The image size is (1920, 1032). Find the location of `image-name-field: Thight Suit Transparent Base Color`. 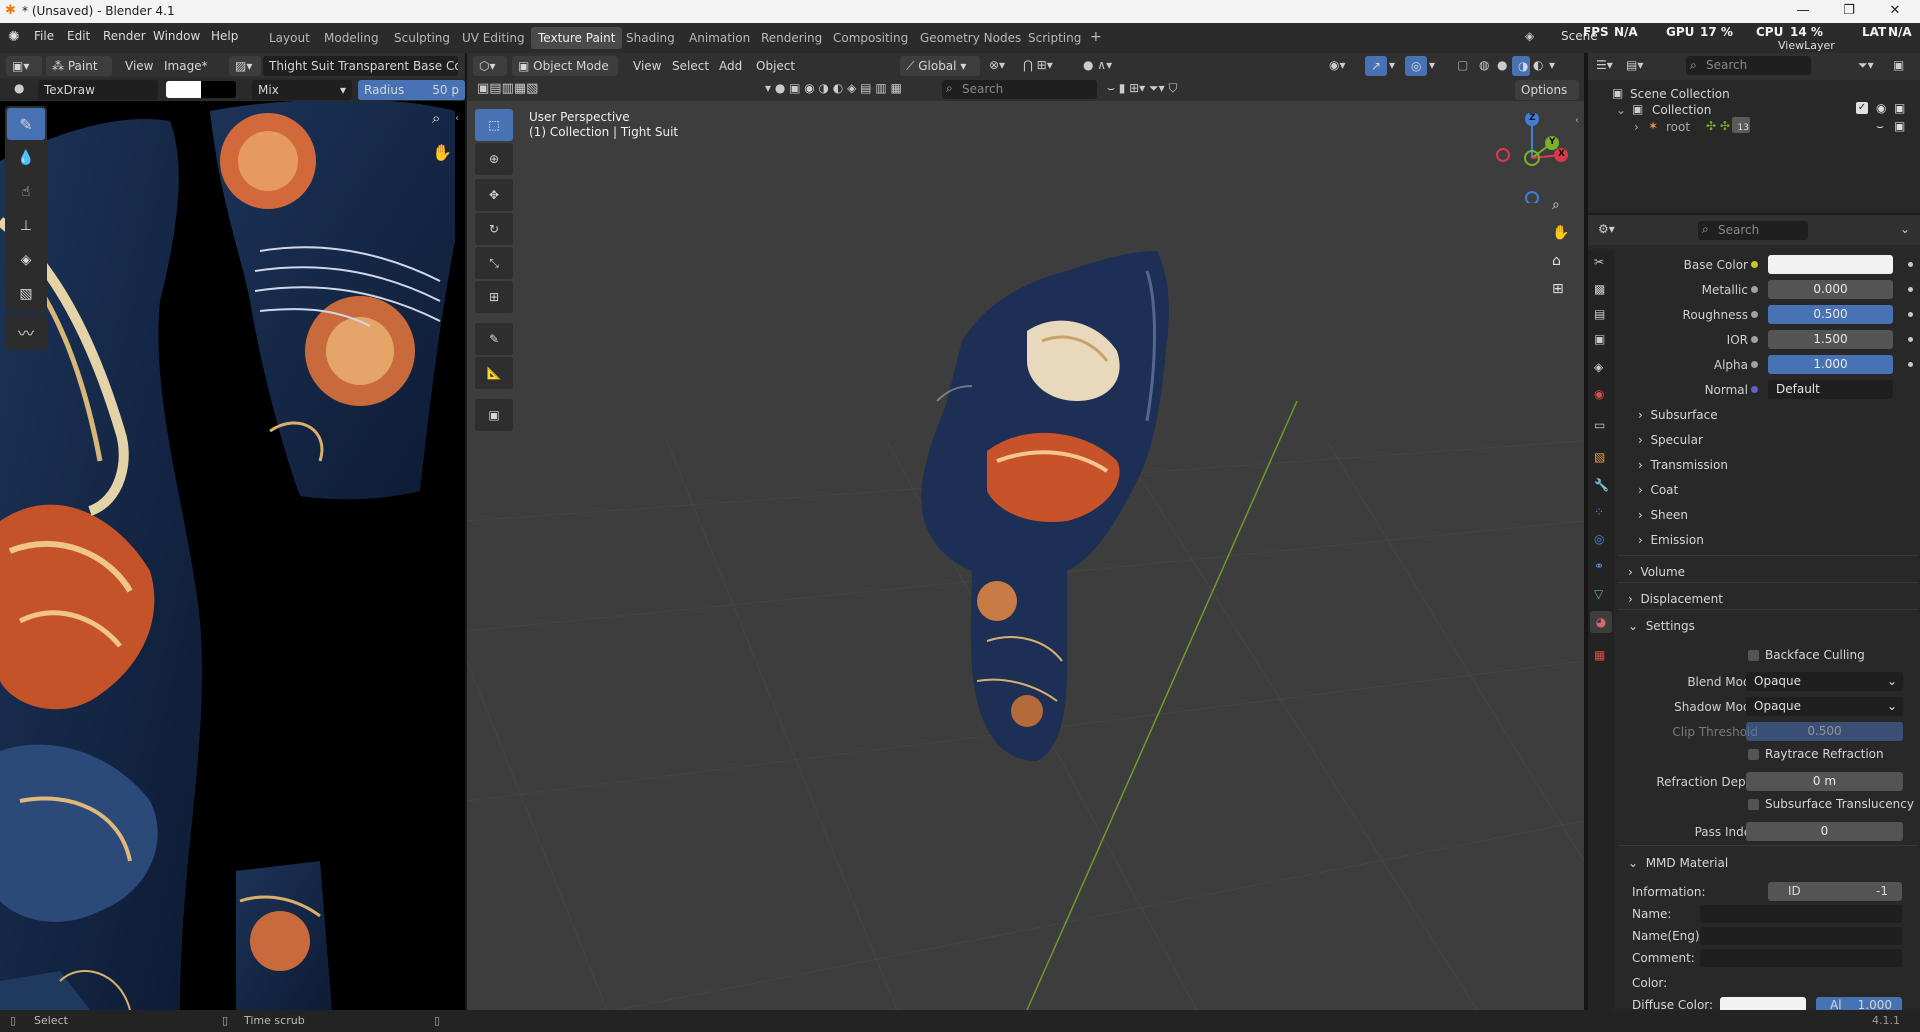

image-name-field: Thight Suit Transparent Base Color is located at coordinates (360, 66).